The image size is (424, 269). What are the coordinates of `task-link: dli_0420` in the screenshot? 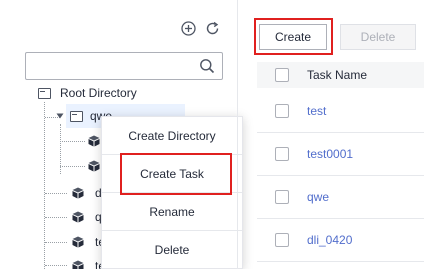 It's located at (329, 240).